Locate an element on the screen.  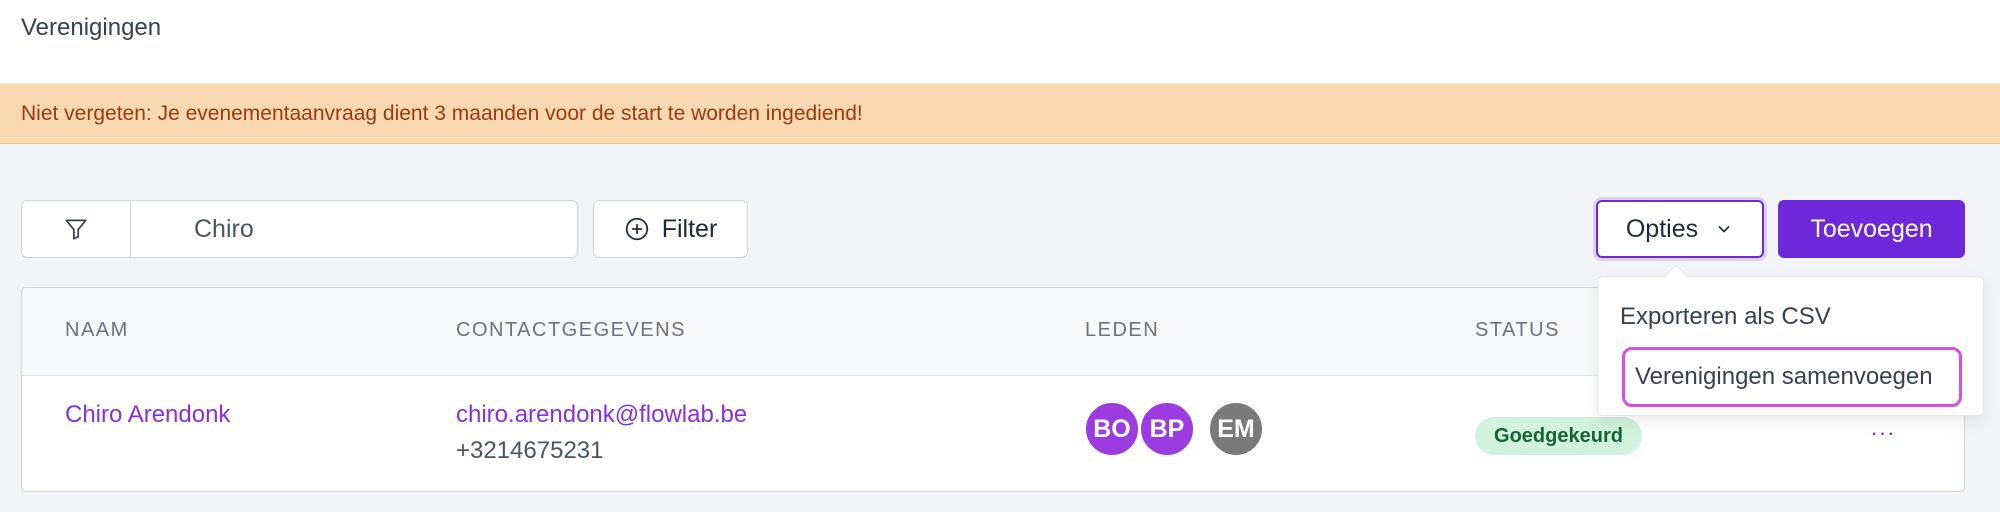
options-button: Opties is located at coordinates (1680, 229).